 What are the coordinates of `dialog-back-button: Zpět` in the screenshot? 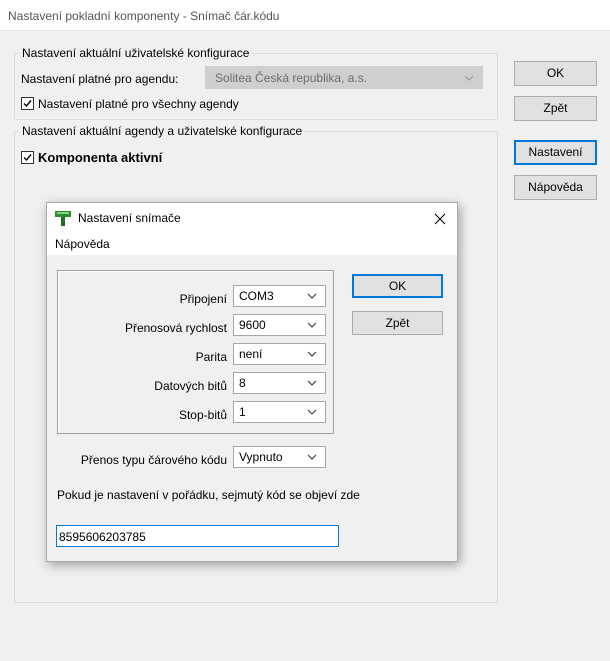 It's located at (397, 323).